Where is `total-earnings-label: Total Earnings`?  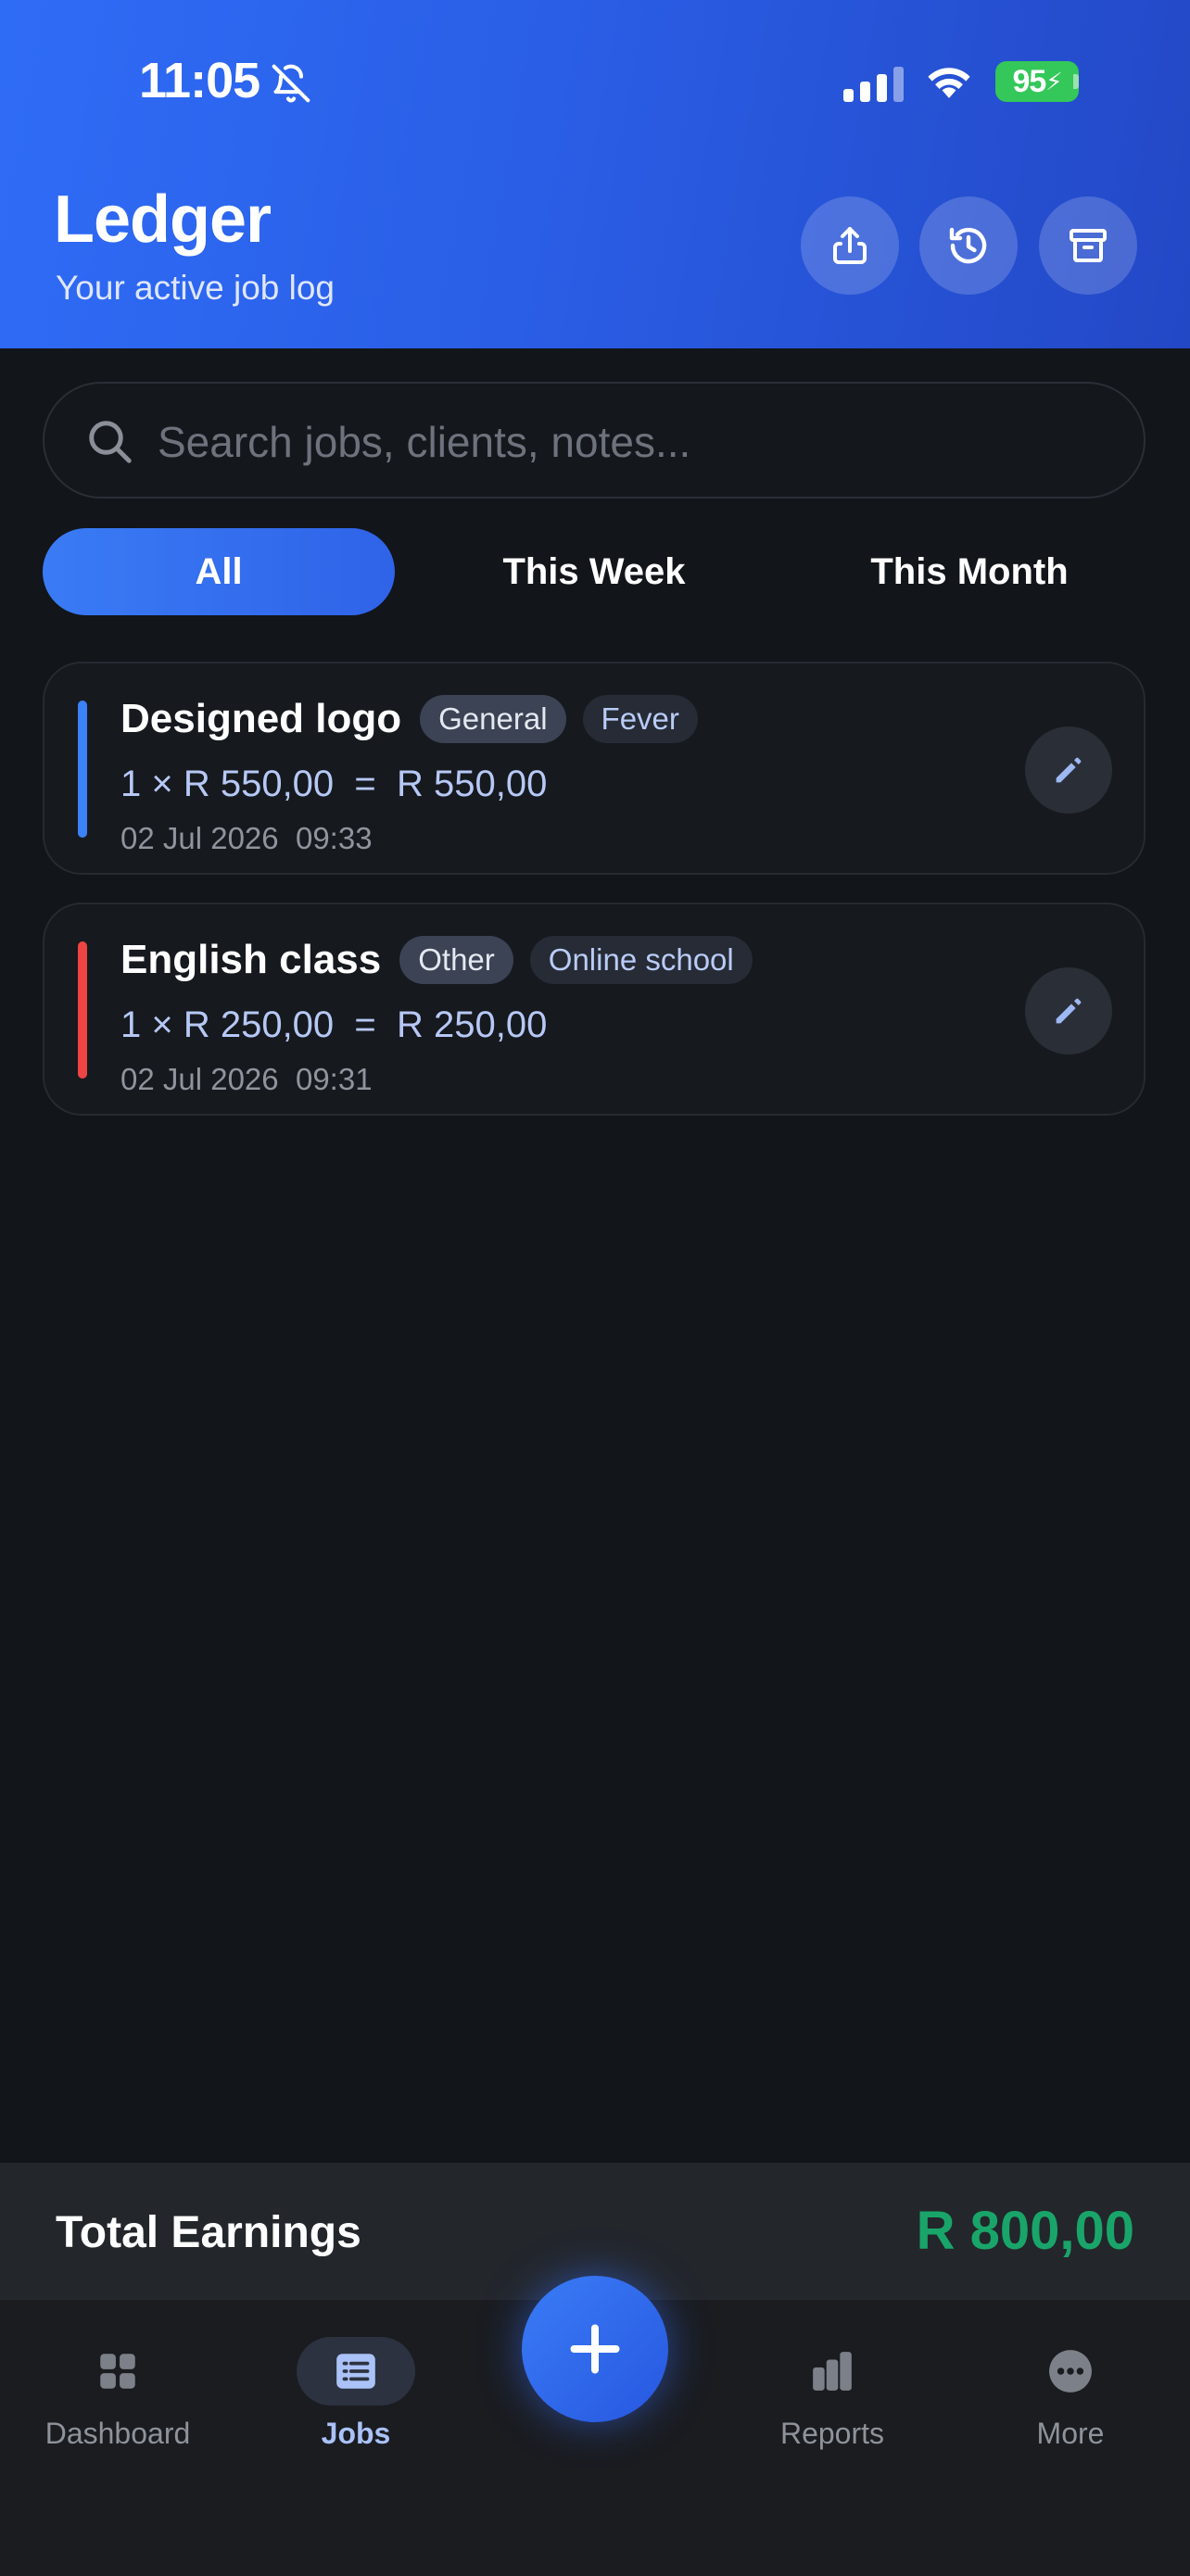 total-earnings-label: Total Earnings is located at coordinates (208, 2232).